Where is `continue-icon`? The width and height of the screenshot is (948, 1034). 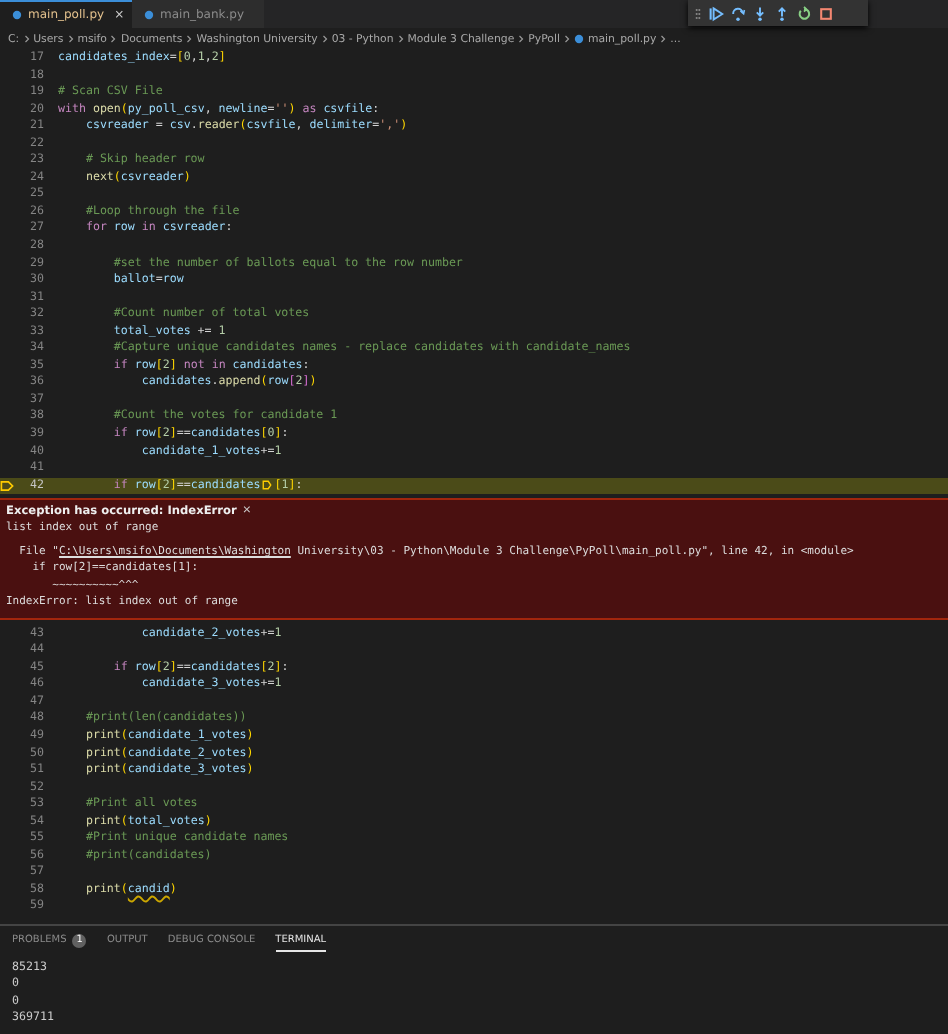 continue-icon is located at coordinates (716, 13).